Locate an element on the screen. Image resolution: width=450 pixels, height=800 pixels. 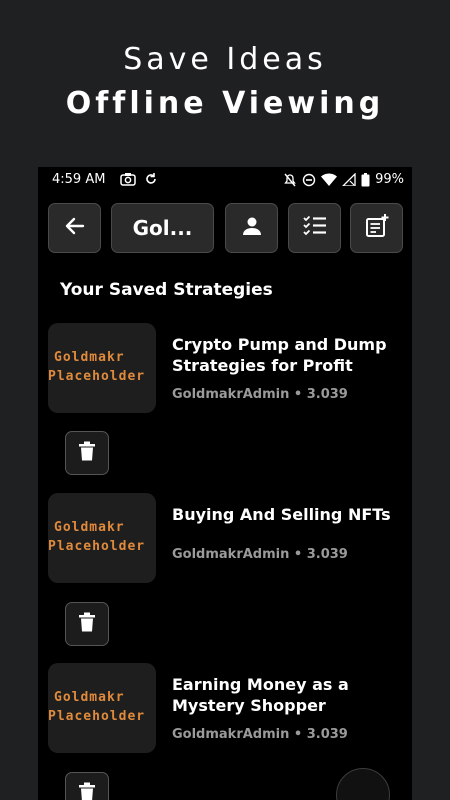
checklist-icon is located at coordinates (315, 228).